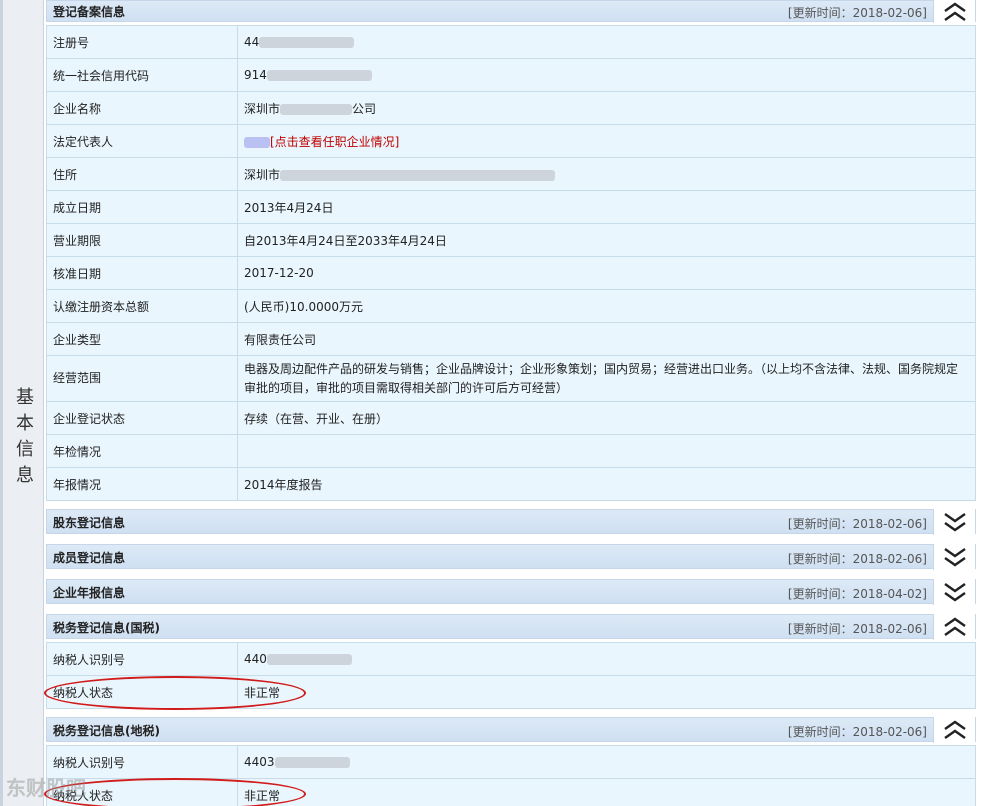 The height and width of the screenshot is (806, 996). I want to click on row-value: 2017-12-20, so click(606, 273).